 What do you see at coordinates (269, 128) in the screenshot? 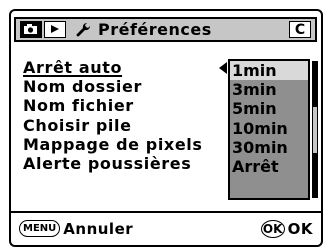
I see `option-10min: 10min` at bounding box center [269, 128].